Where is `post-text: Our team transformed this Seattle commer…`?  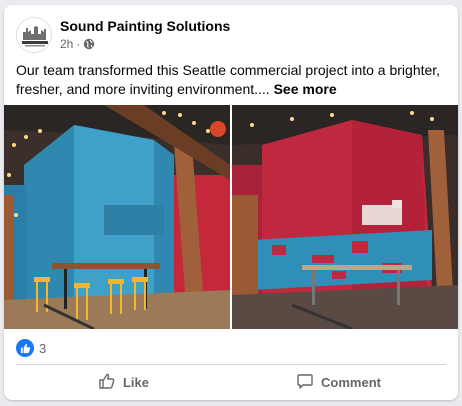
post-text: Our team transformed this Seattle commer… is located at coordinates (232, 80).